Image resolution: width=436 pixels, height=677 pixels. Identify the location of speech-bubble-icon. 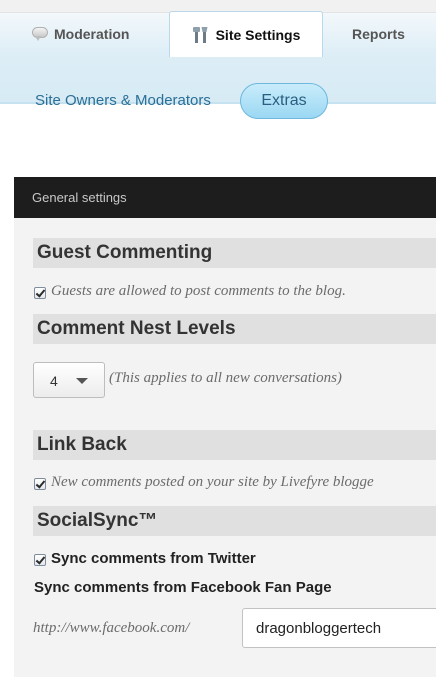
(40, 34).